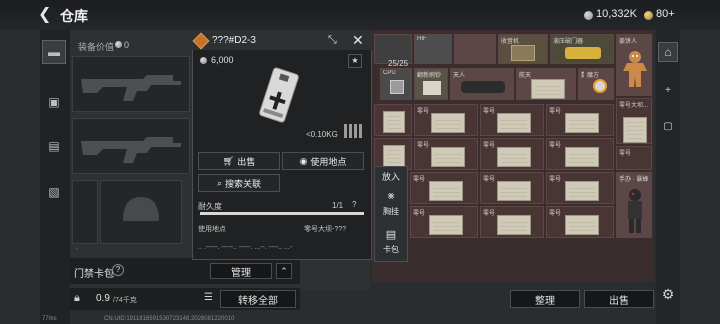 The width and height of the screenshot is (720, 324). I want to click on equipment-footnote: -, so click(77, 249).